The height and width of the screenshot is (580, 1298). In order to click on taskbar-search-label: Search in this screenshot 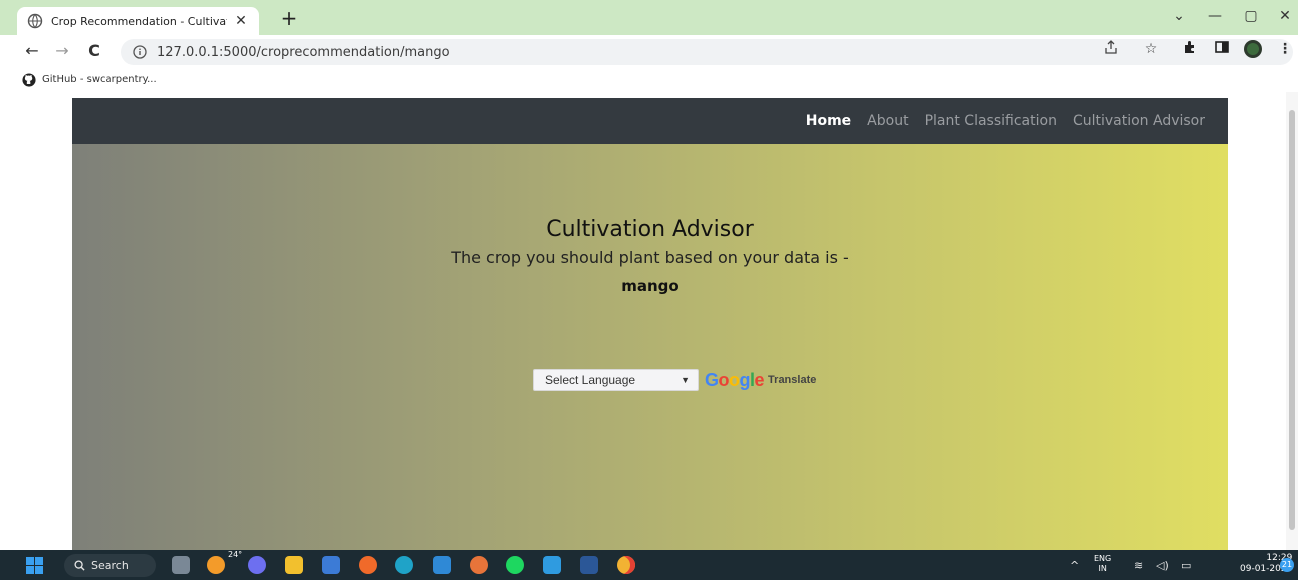, I will do `click(110, 565)`.